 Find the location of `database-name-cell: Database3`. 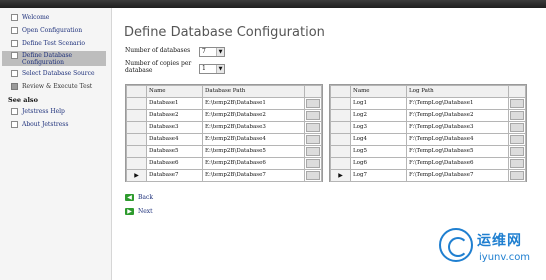

database-name-cell: Database3 is located at coordinates (174, 127).